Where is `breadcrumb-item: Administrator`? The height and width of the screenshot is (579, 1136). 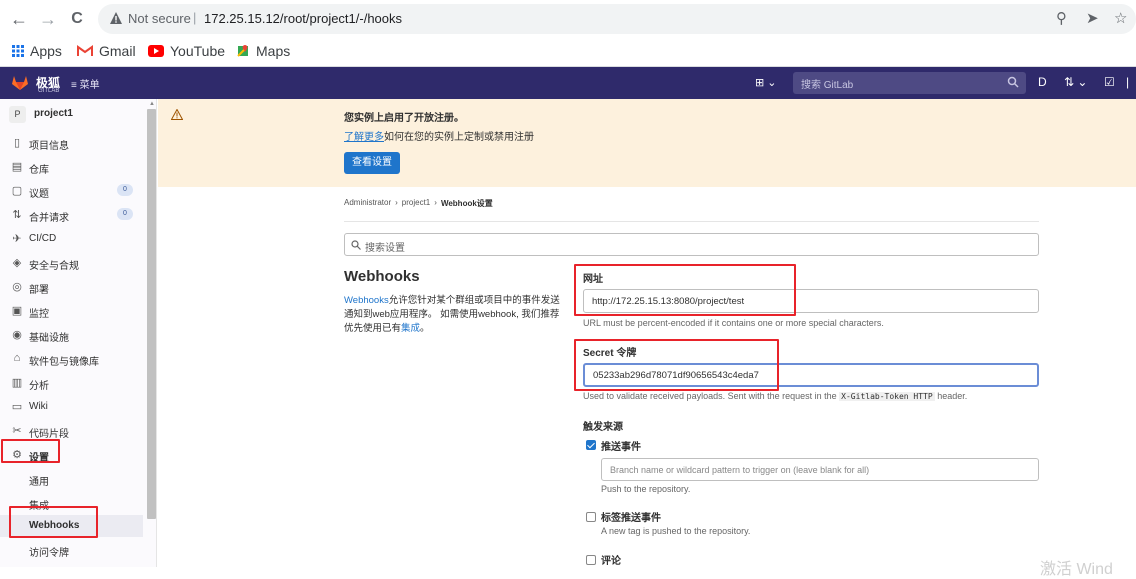 breadcrumb-item: Administrator is located at coordinates (367, 203).